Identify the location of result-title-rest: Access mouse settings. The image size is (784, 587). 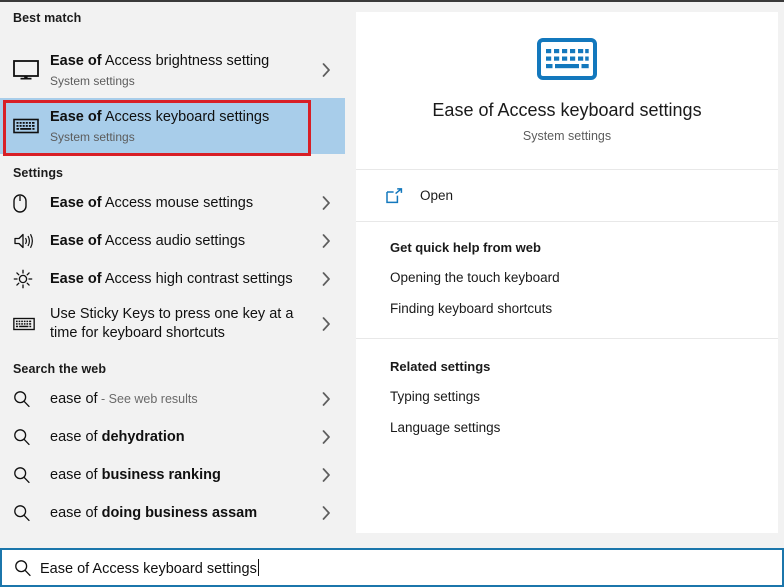
(177, 202).